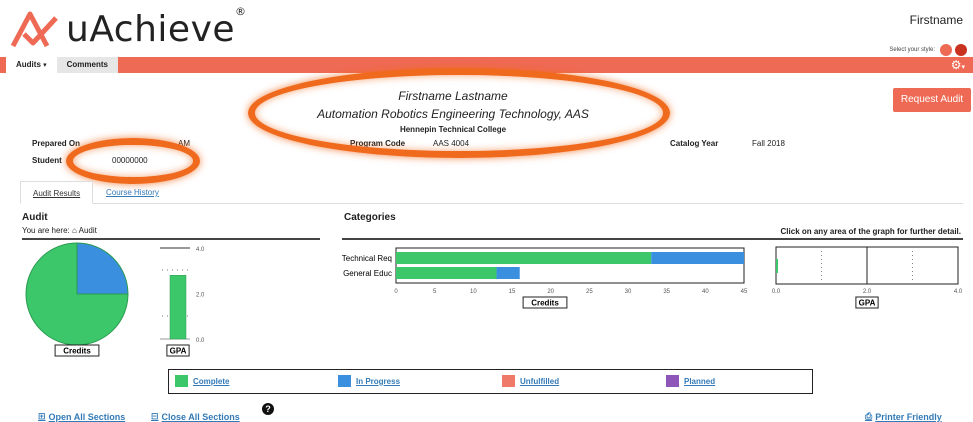  Describe the element at coordinates (867, 277) in the screenshot. I see `gpa-category-chart: 0.0 2.0 4.0 GPA` at that location.